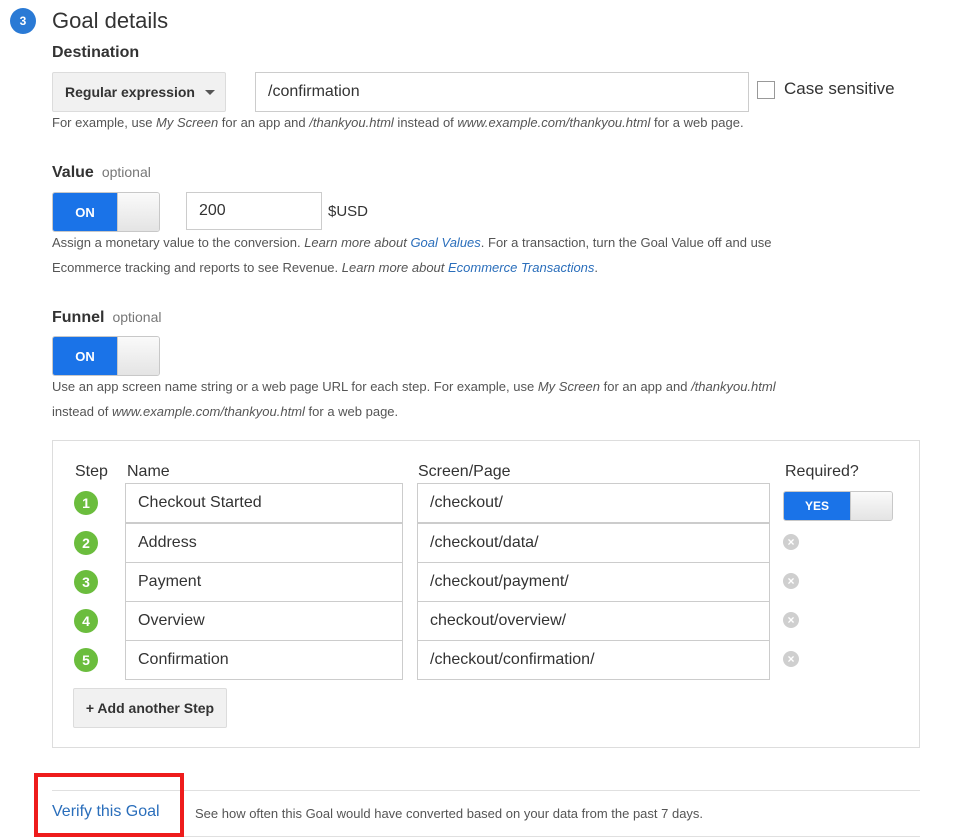  What do you see at coordinates (593, 621) in the screenshot?
I see `step-page-input: checkout/overview/` at bounding box center [593, 621].